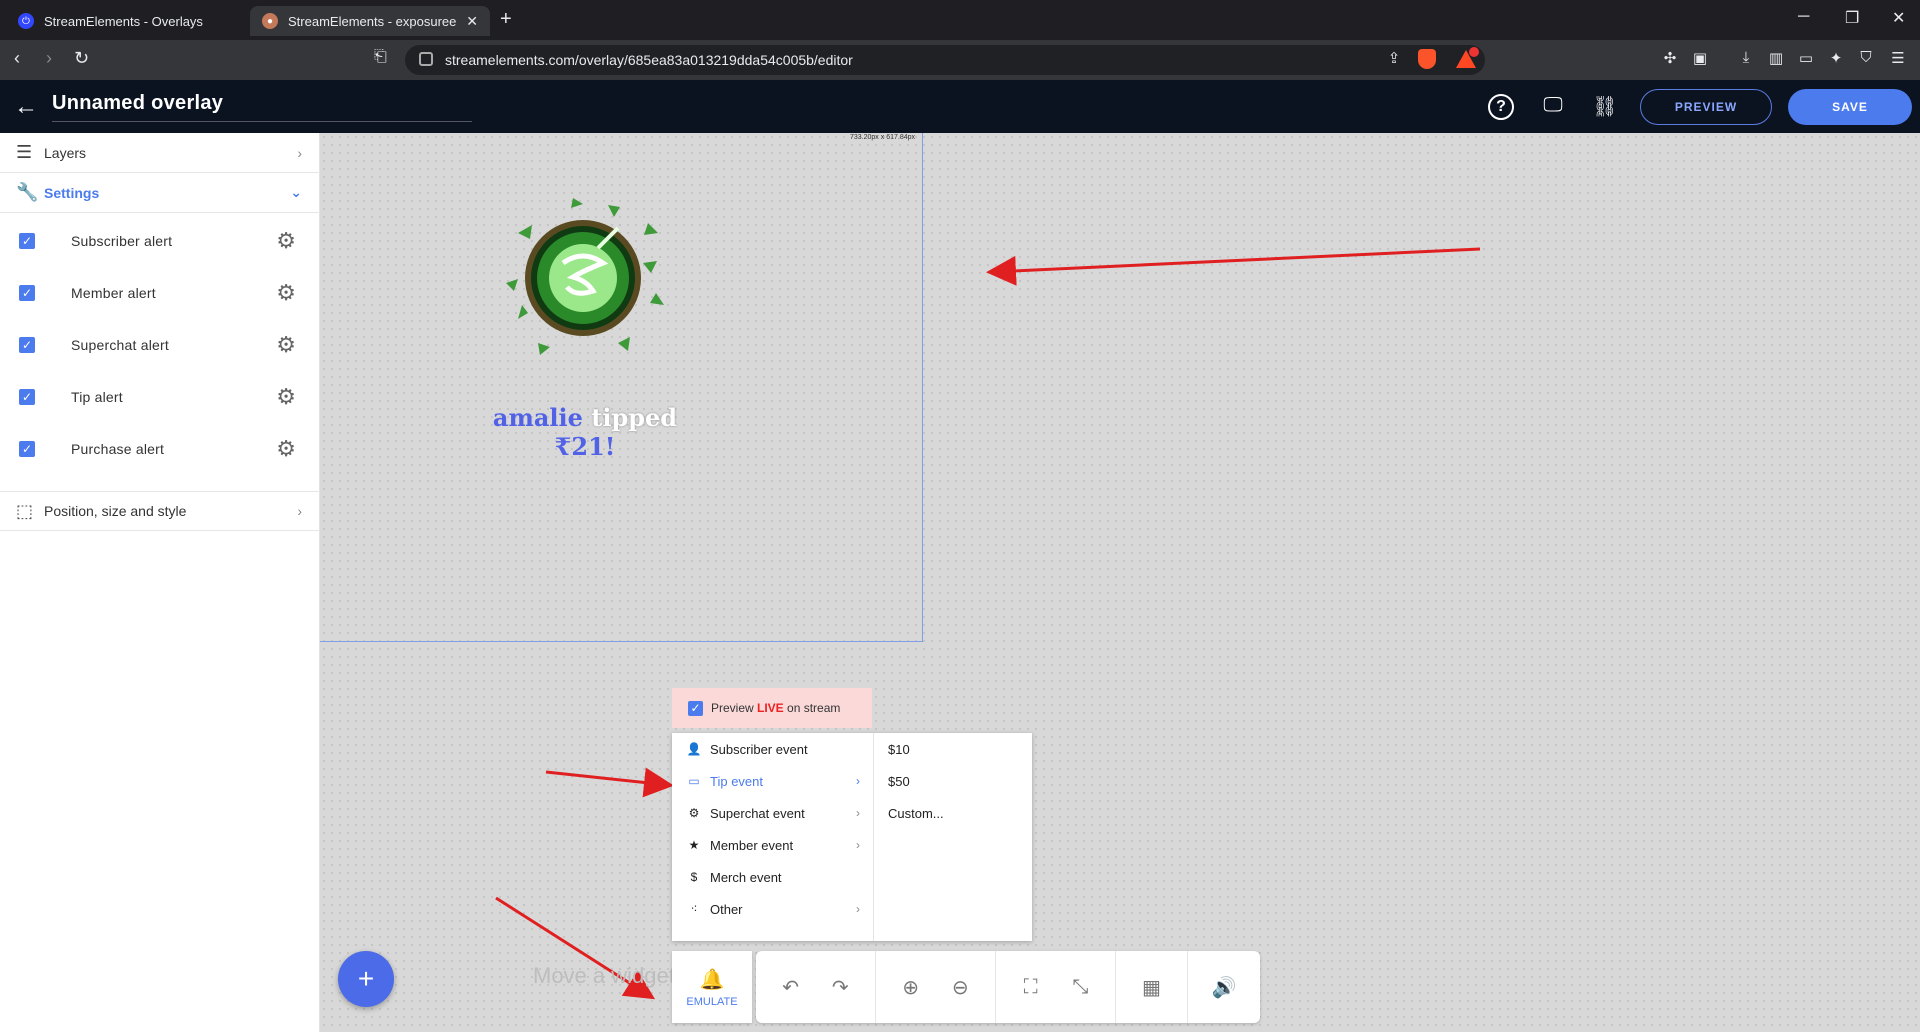 The height and width of the screenshot is (1032, 1920). I want to click on zoom-in-icon: ⊕, so click(911, 987).